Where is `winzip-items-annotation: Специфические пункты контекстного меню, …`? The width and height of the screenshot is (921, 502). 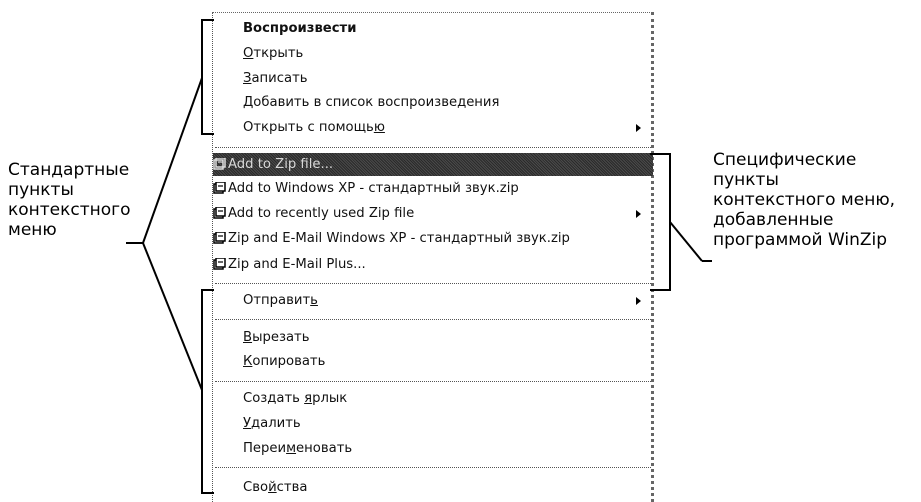 winzip-items-annotation: Специфические пункты контекстного меню, … is located at coordinates (804, 200).